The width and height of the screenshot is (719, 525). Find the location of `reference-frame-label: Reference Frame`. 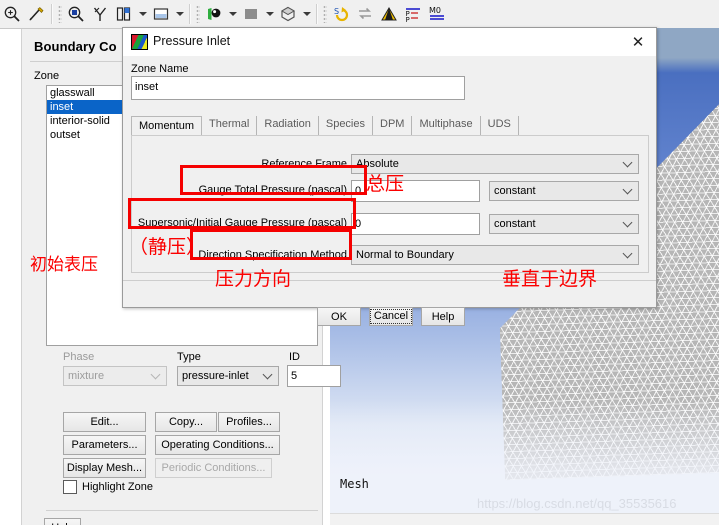

reference-frame-label: Reference Frame is located at coordinates (304, 164).